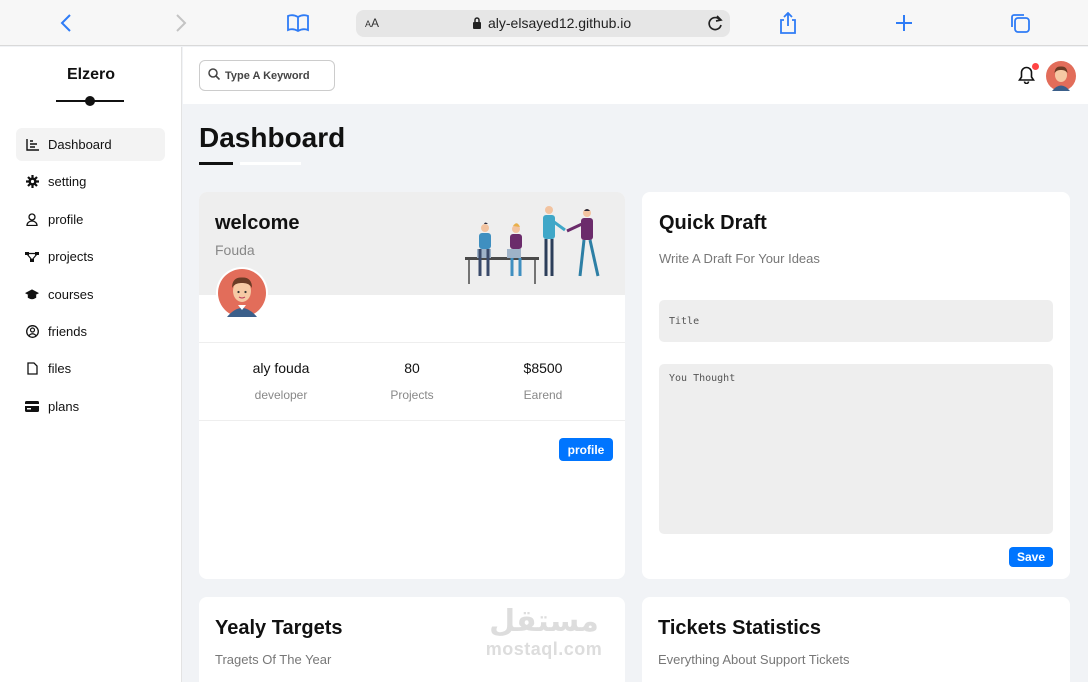  Describe the element at coordinates (586, 449) in the screenshot. I see `profile-button: profile` at that location.